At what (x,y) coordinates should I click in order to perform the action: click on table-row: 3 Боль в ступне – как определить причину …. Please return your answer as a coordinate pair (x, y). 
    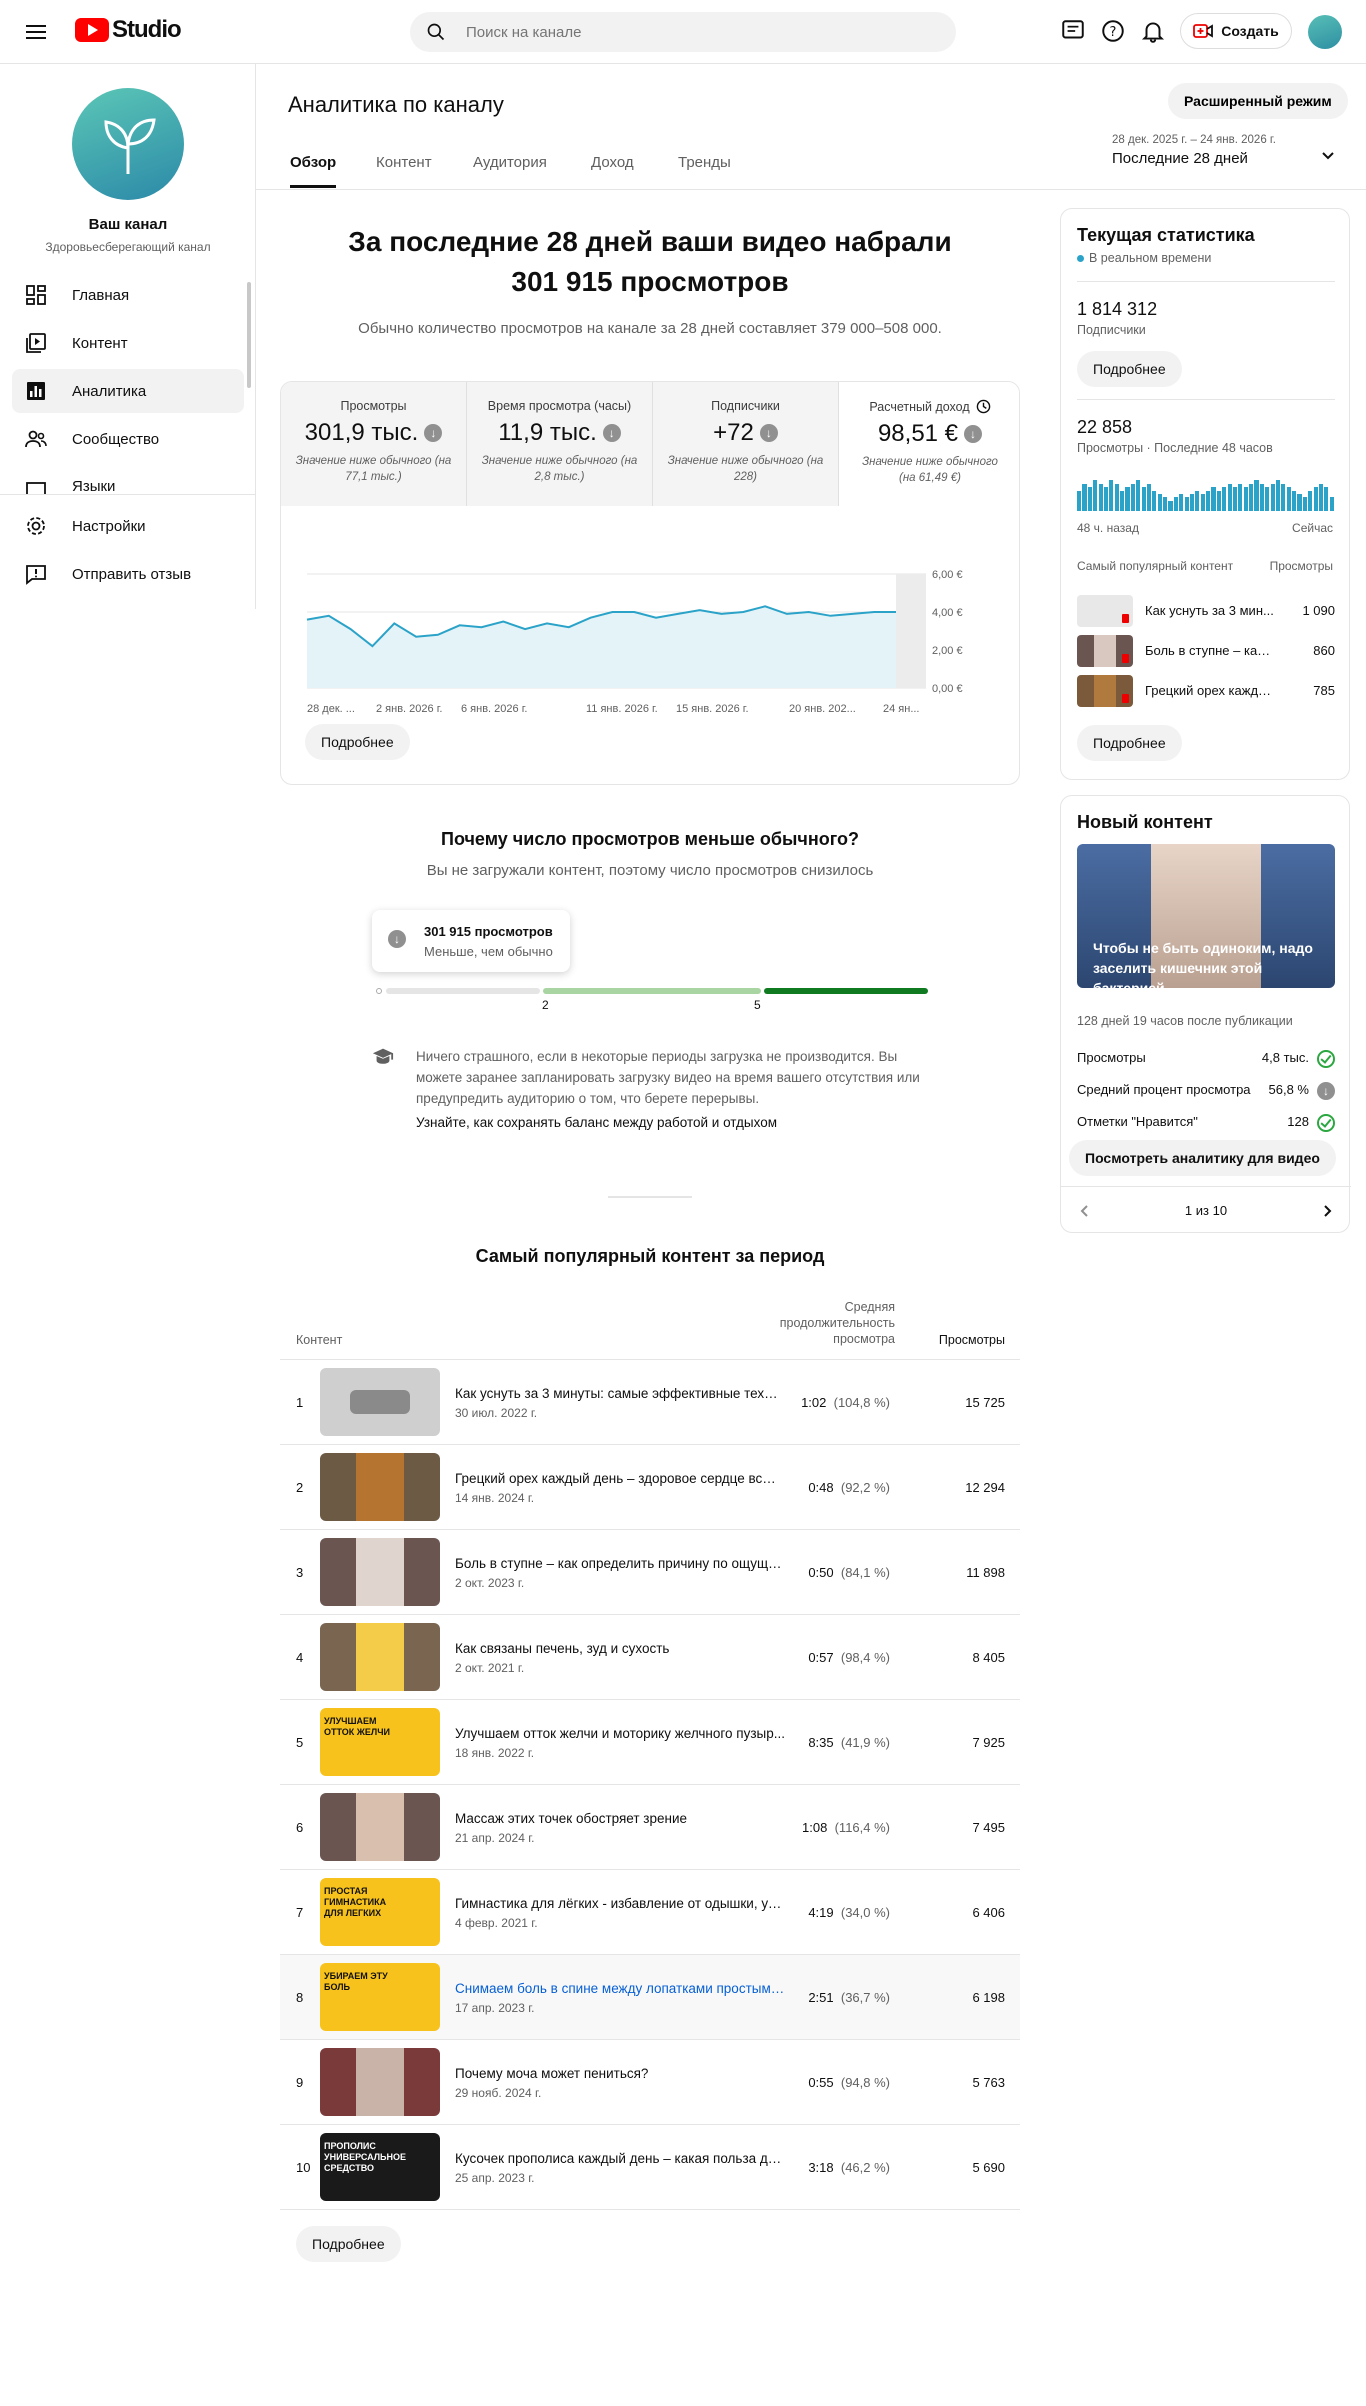
    Looking at the image, I should click on (650, 1571).